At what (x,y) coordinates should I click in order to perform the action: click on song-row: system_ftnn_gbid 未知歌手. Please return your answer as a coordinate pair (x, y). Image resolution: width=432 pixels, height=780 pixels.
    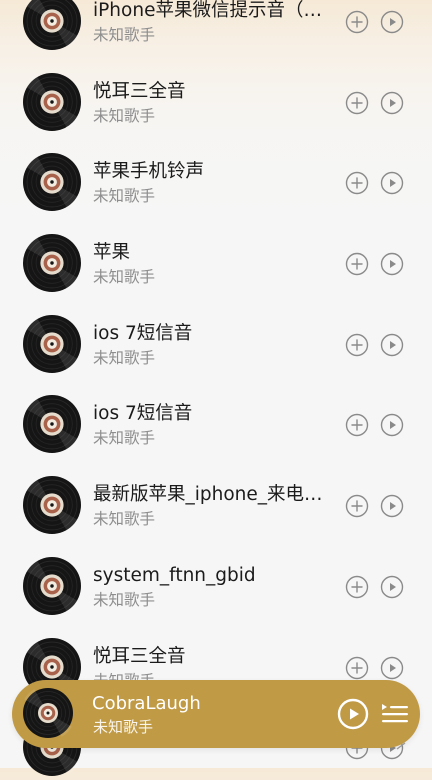
    Looking at the image, I should click on (216, 575).